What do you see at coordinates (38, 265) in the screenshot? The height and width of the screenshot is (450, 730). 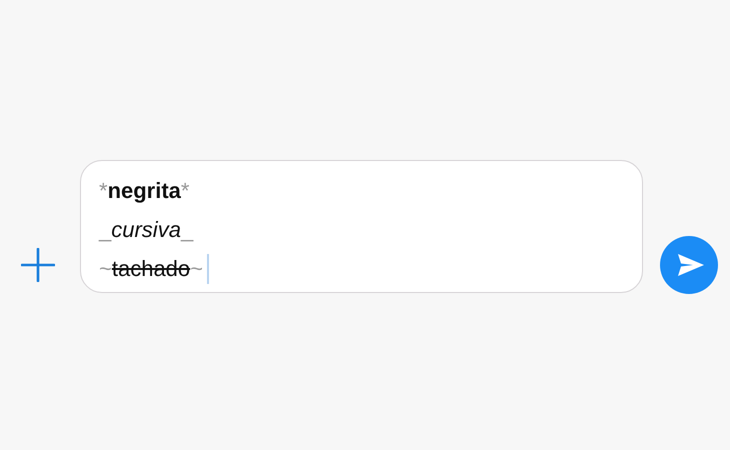 I see `add-icon` at bounding box center [38, 265].